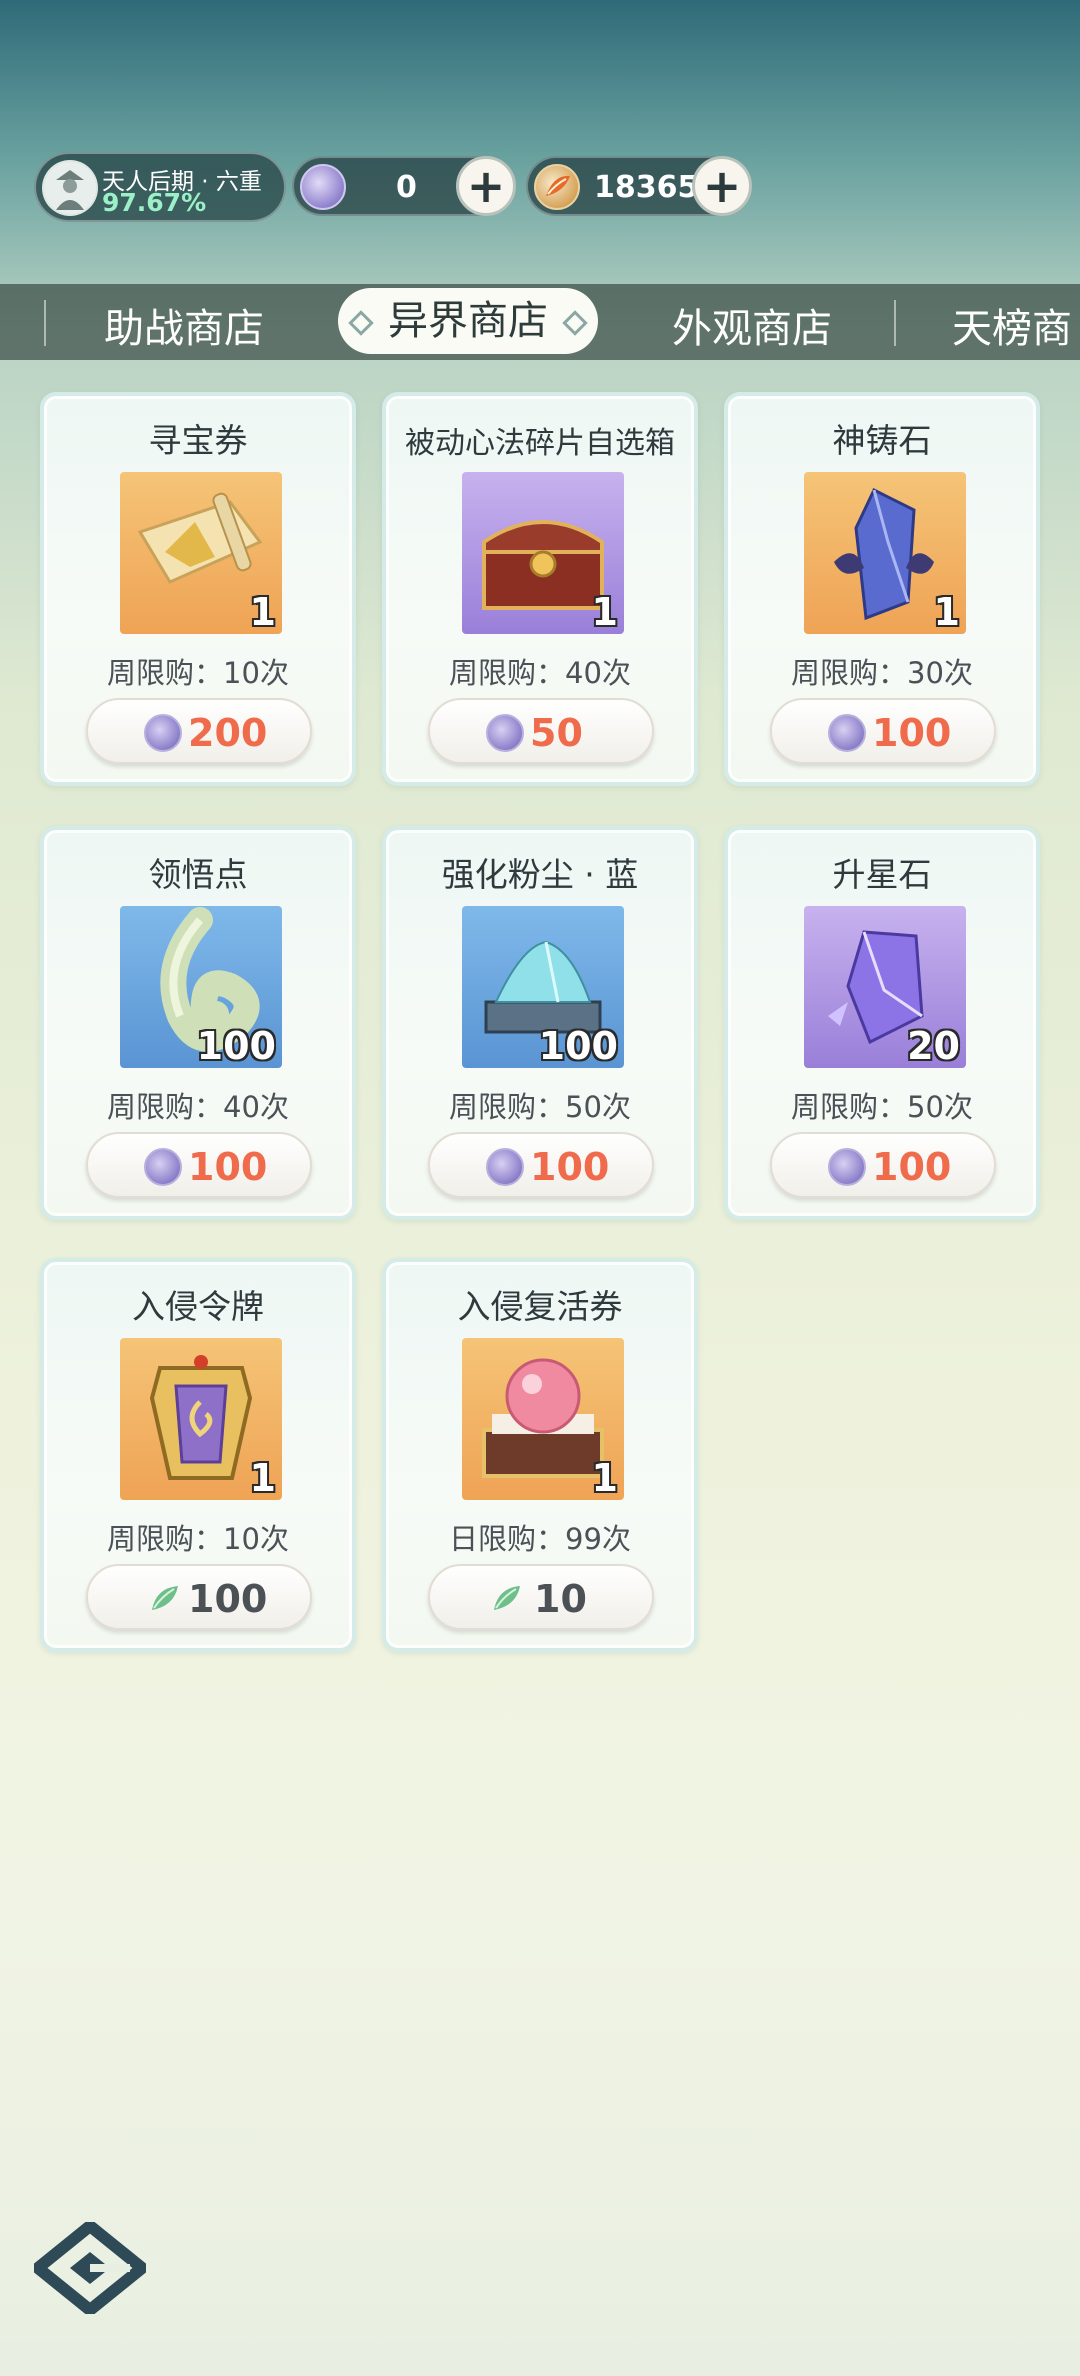  What do you see at coordinates (154, 202) in the screenshot?
I see `realm-progress: 97.67%` at bounding box center [154, 202].